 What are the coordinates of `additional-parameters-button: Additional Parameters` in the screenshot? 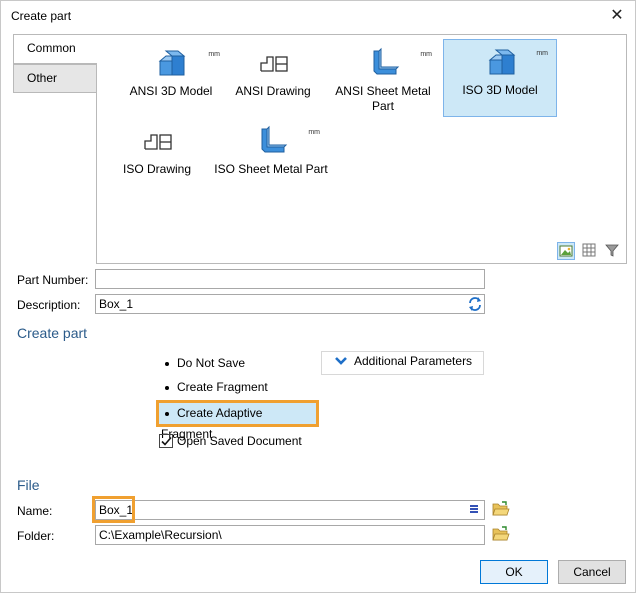 It's located at (402, 363).